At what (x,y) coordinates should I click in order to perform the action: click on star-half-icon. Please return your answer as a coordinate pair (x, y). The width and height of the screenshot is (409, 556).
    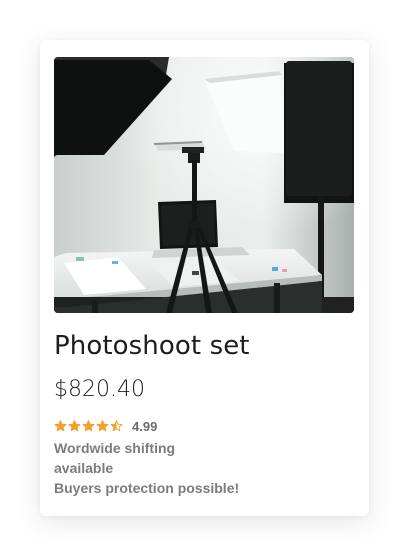
    Looking at the image, I should click on (116, 426).